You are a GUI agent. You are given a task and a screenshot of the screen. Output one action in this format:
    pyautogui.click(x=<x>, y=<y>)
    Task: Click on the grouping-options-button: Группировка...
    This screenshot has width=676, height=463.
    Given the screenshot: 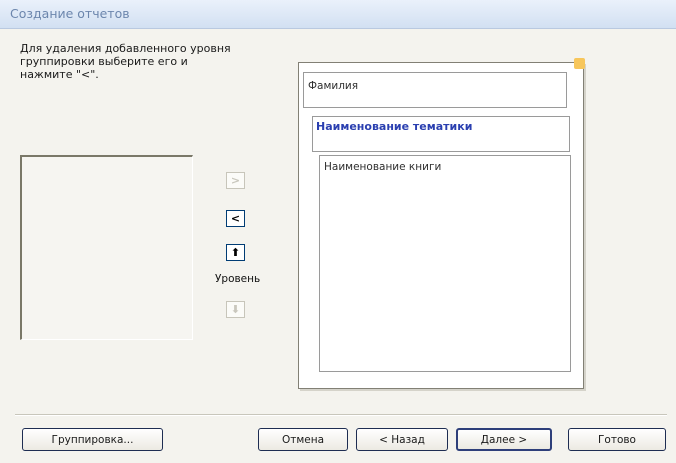 What is the action you would take?
    pyautogui.click(x=92, y=439)
    